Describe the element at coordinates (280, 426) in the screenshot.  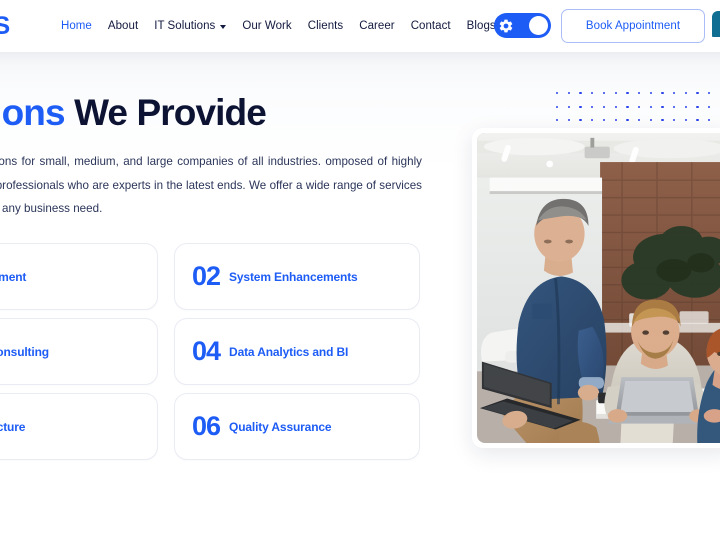
I see `service-card-label: Quality Assurance` at that location.